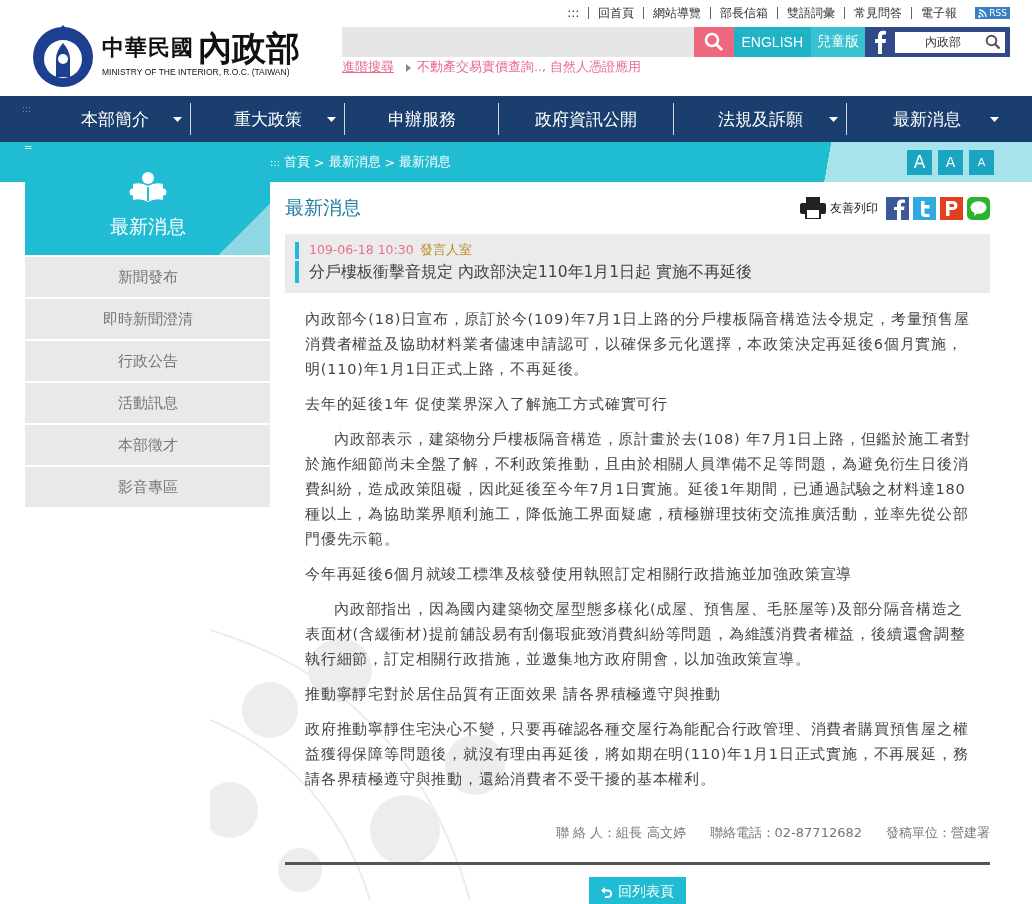  I want to click on top-link: 回首頁, so click(616, 13).